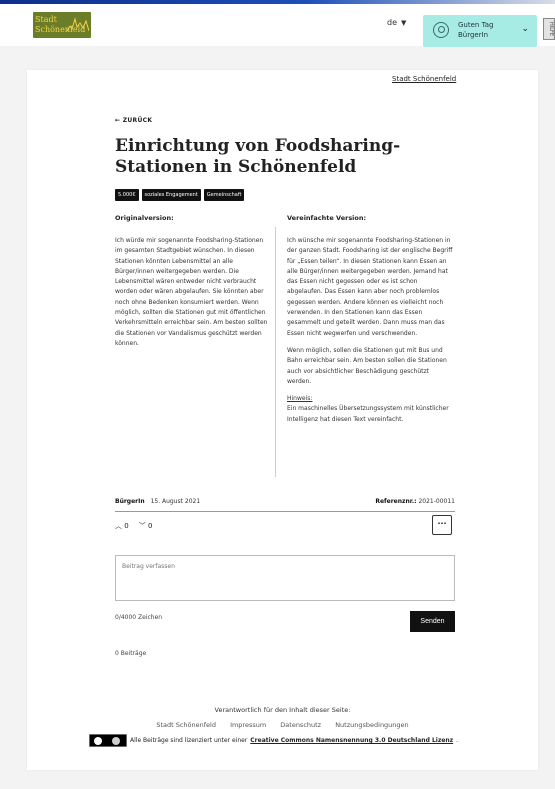 Image resolution: width=555 pixels, height=789 pixels. I want to click on simplified-heading: Vereinfachte Version:, so click(327, 218).